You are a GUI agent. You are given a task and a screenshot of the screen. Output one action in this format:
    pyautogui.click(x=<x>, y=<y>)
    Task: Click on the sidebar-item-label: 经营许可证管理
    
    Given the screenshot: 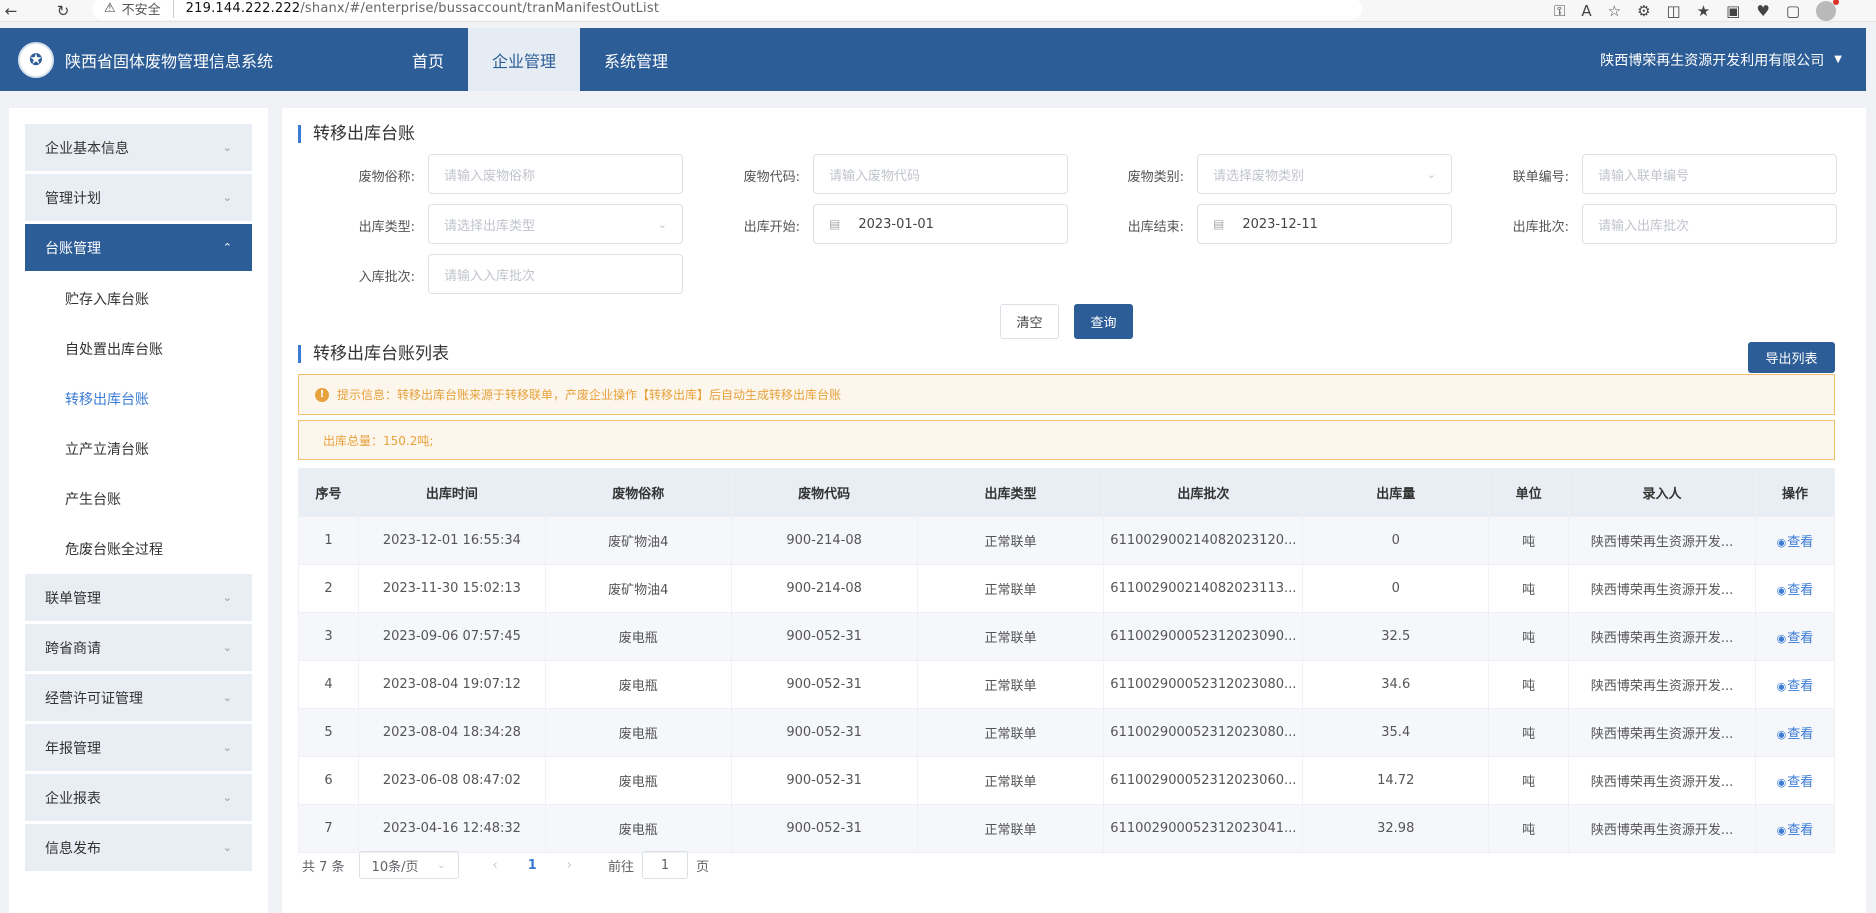 What is the action you would take?
    pyautogui.click(x=94, y=698)
    